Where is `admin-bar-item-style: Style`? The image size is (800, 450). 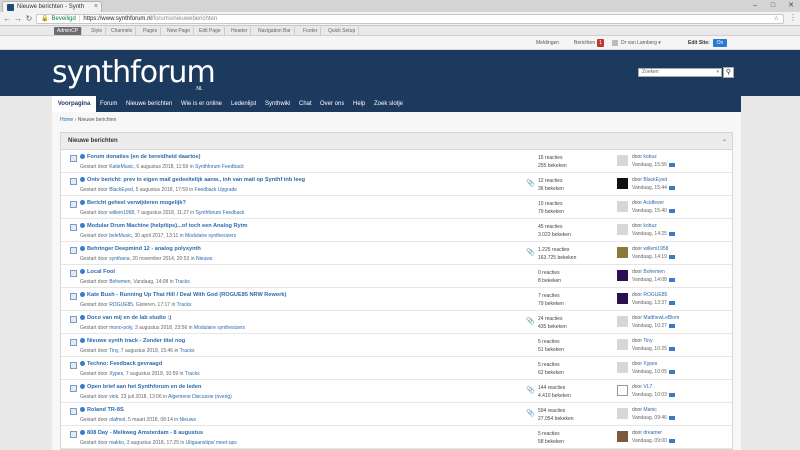 admin-bar-item-style: Style is located at coordinates (97, 31).